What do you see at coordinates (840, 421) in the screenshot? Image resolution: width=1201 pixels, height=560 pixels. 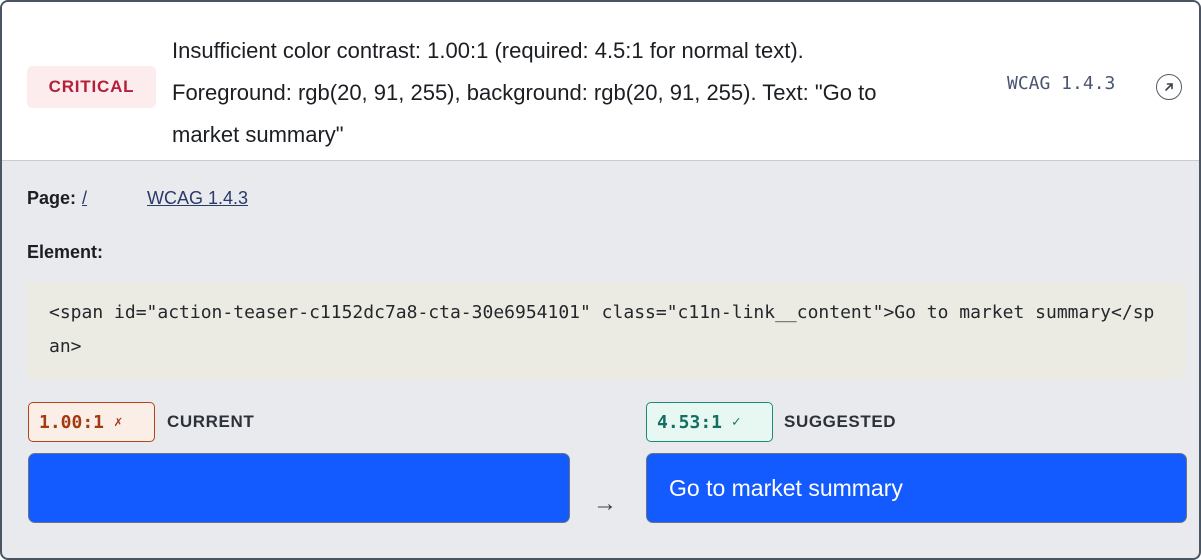 I see `suggested-label: SUGGESTED` at bounding box center [840, 421].